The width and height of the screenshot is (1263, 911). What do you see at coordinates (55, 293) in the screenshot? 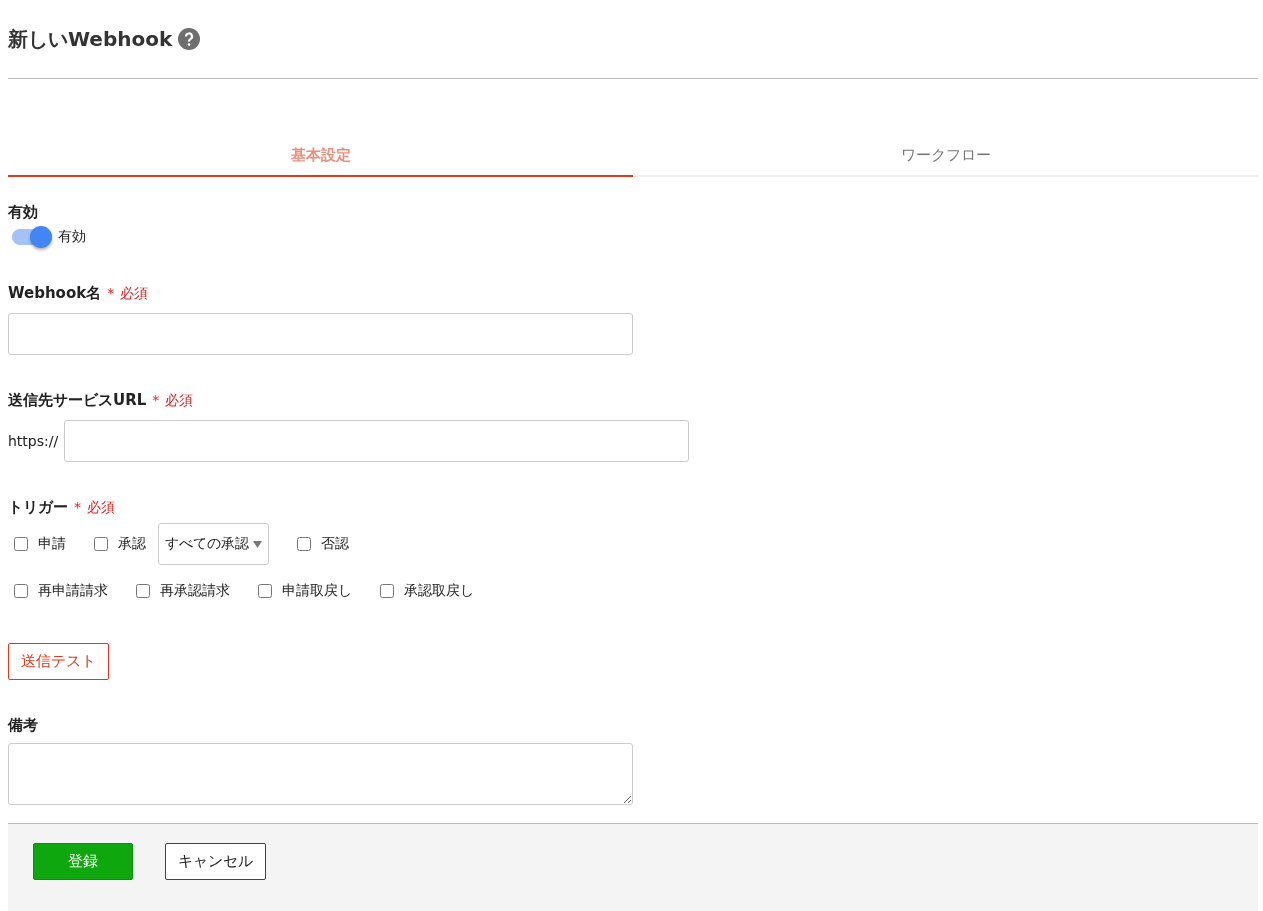
I see `field-label: Webhook名` at bounding box center [55, 293].